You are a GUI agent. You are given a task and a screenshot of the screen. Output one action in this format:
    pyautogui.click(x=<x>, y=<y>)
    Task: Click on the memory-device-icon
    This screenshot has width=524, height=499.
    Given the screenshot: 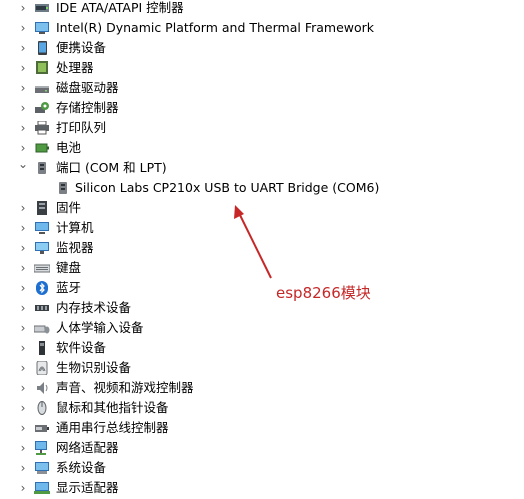 What is the action you would take?
    pyautogui.click(x=42, y=308)
    